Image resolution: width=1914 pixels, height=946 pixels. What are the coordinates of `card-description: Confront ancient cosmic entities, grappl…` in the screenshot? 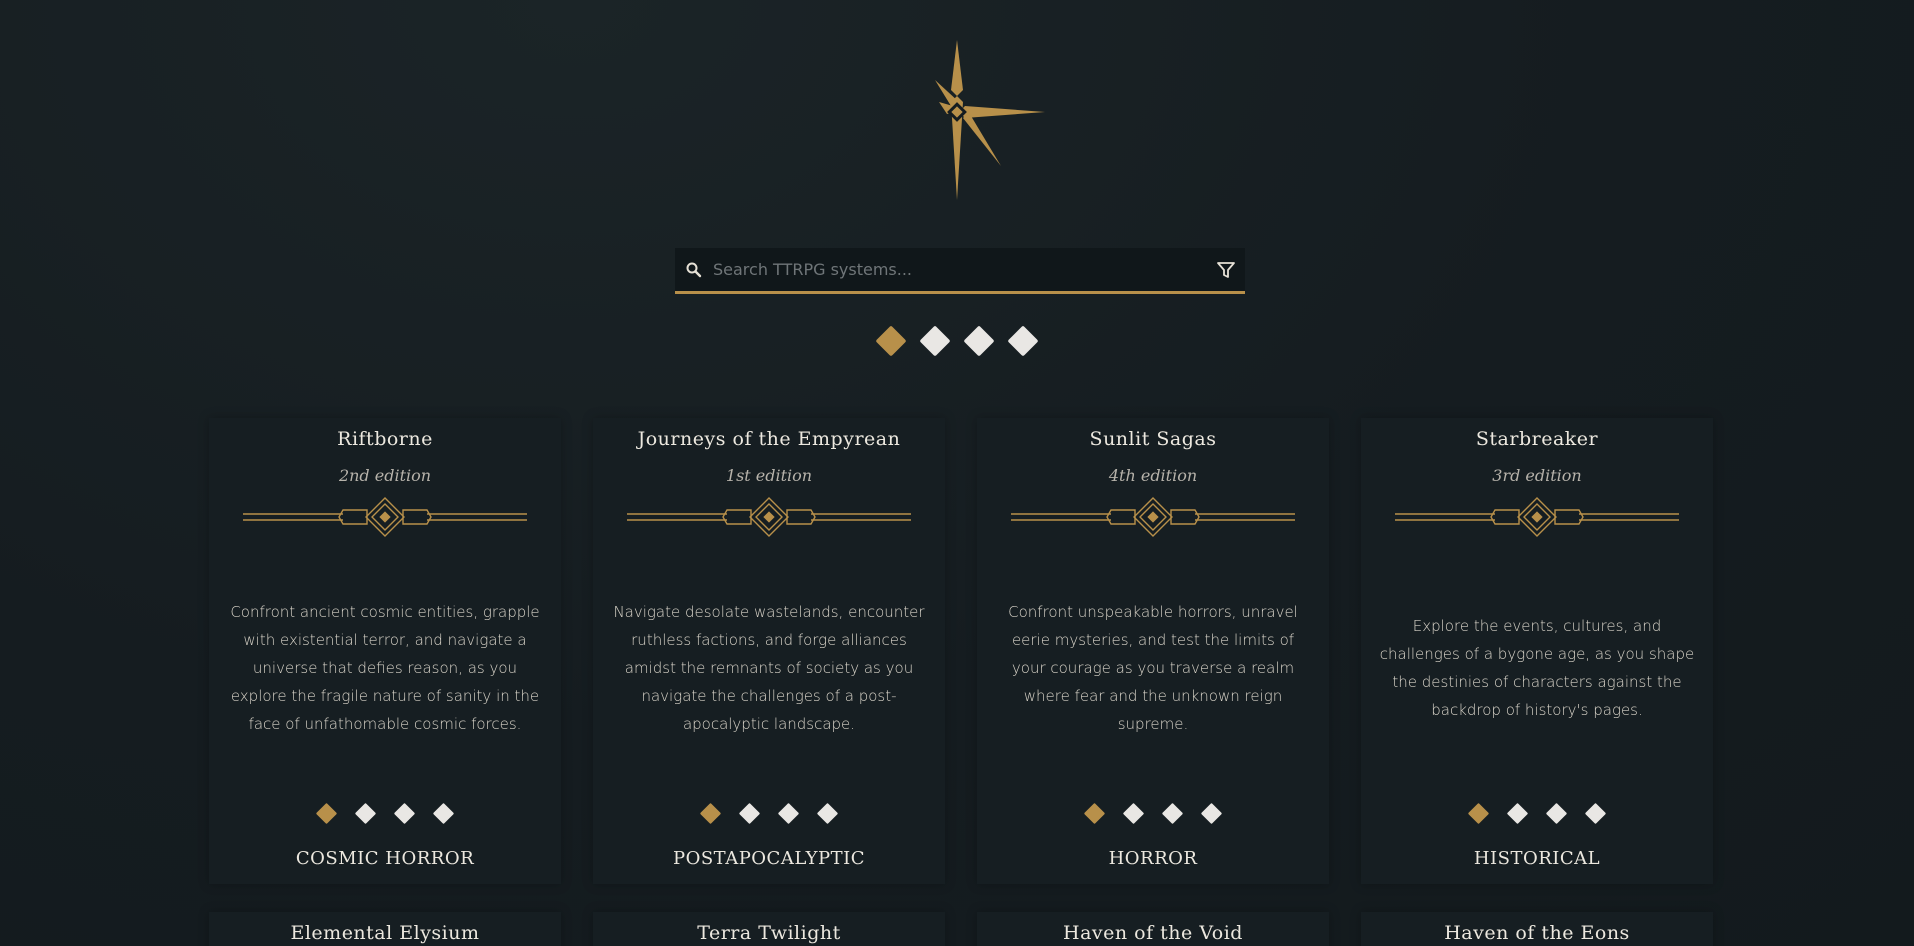 It's located at (385, 668).